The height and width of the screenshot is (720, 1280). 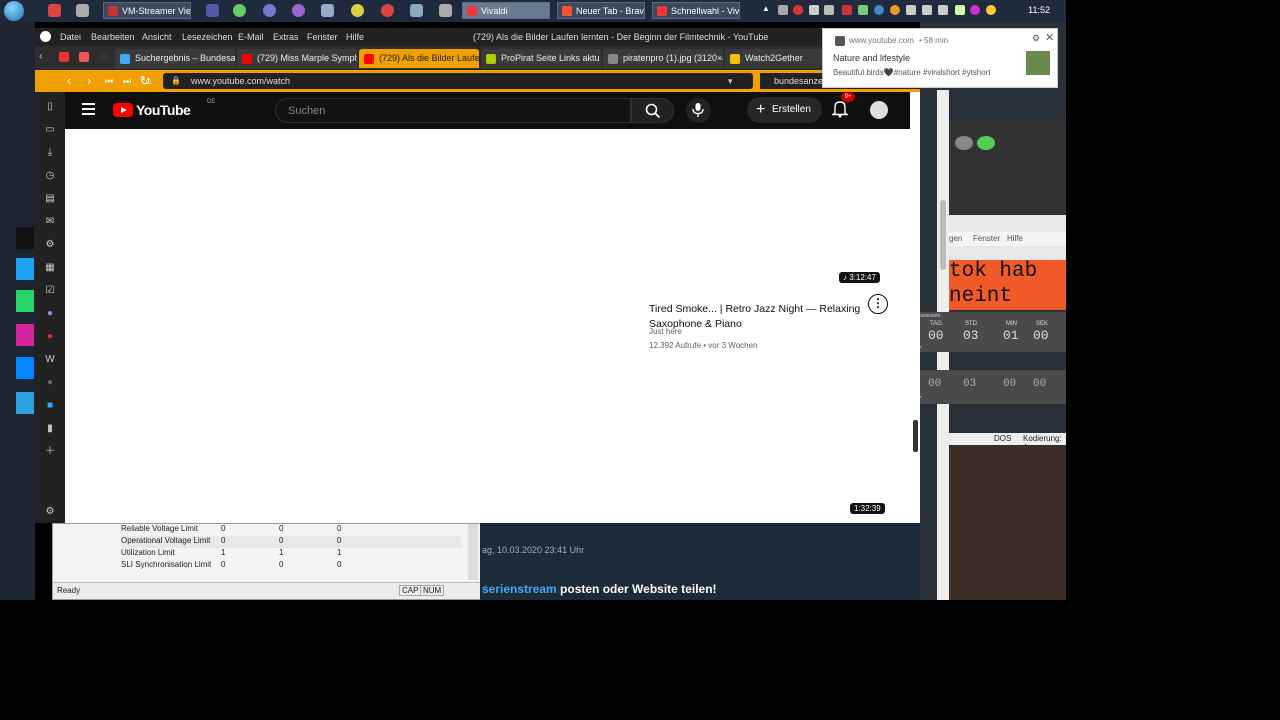 I want to click on home-icon: ⌂, so click(x=148, y=81).